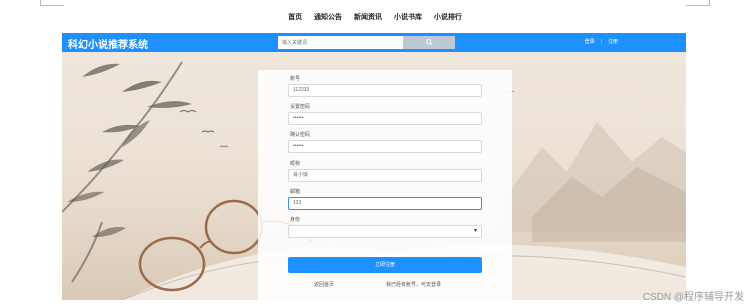 Image resolution: width=750 pixels, height=307 pixels. I want to click on nav-item-home: 首页, so click(295, 17).